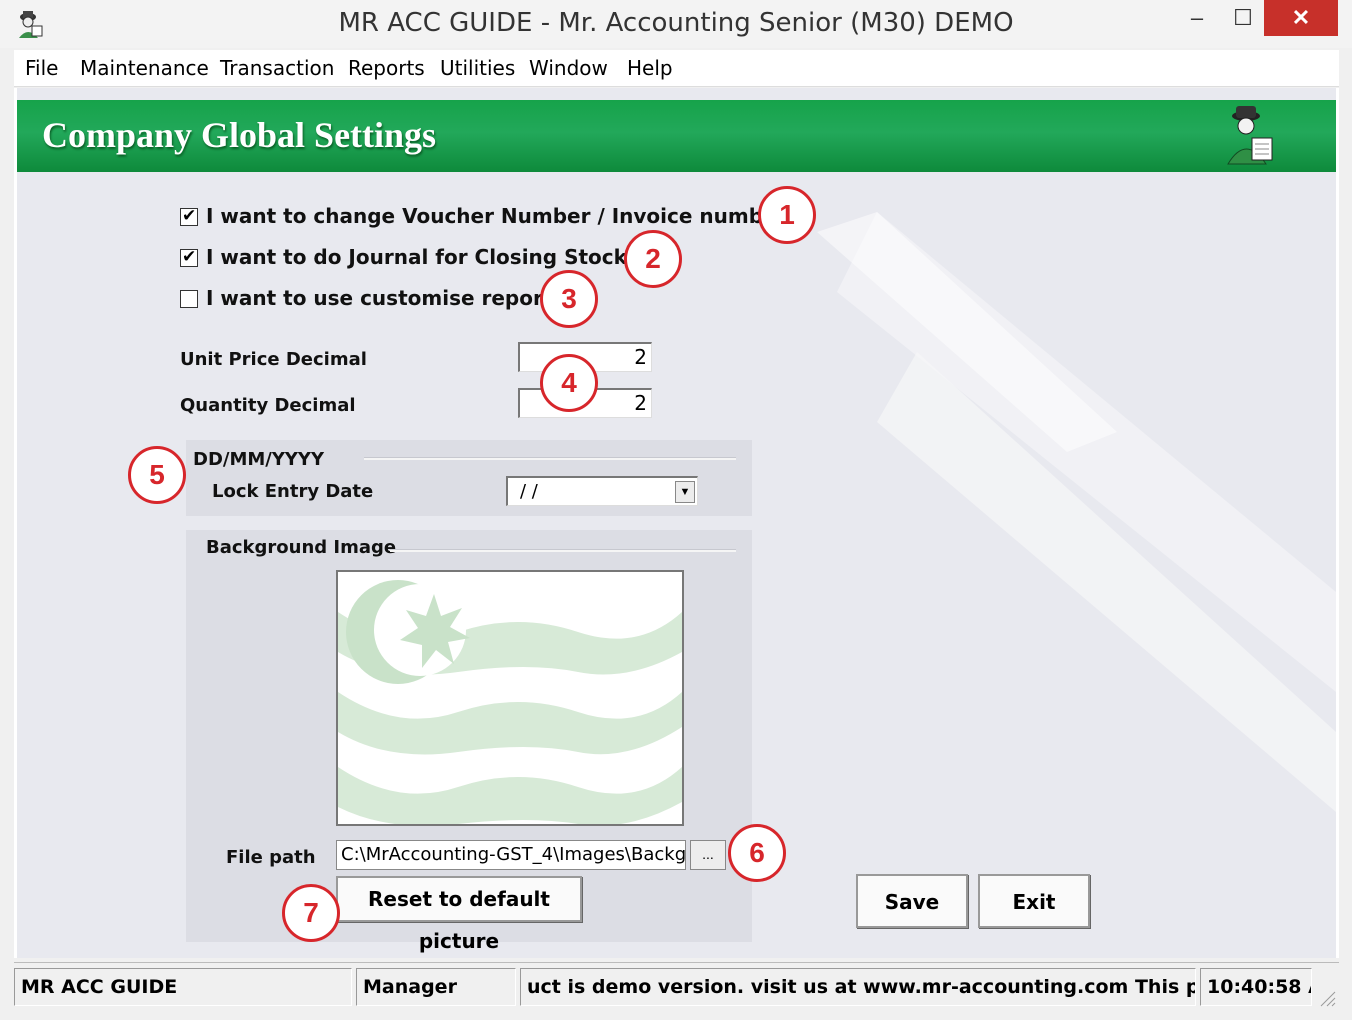 The width and height of the screenshot is (1352, 1020). Describe the element at coordinates (277, 68) in the screenshot. I see `menu-transaction: Transaction` at that location.